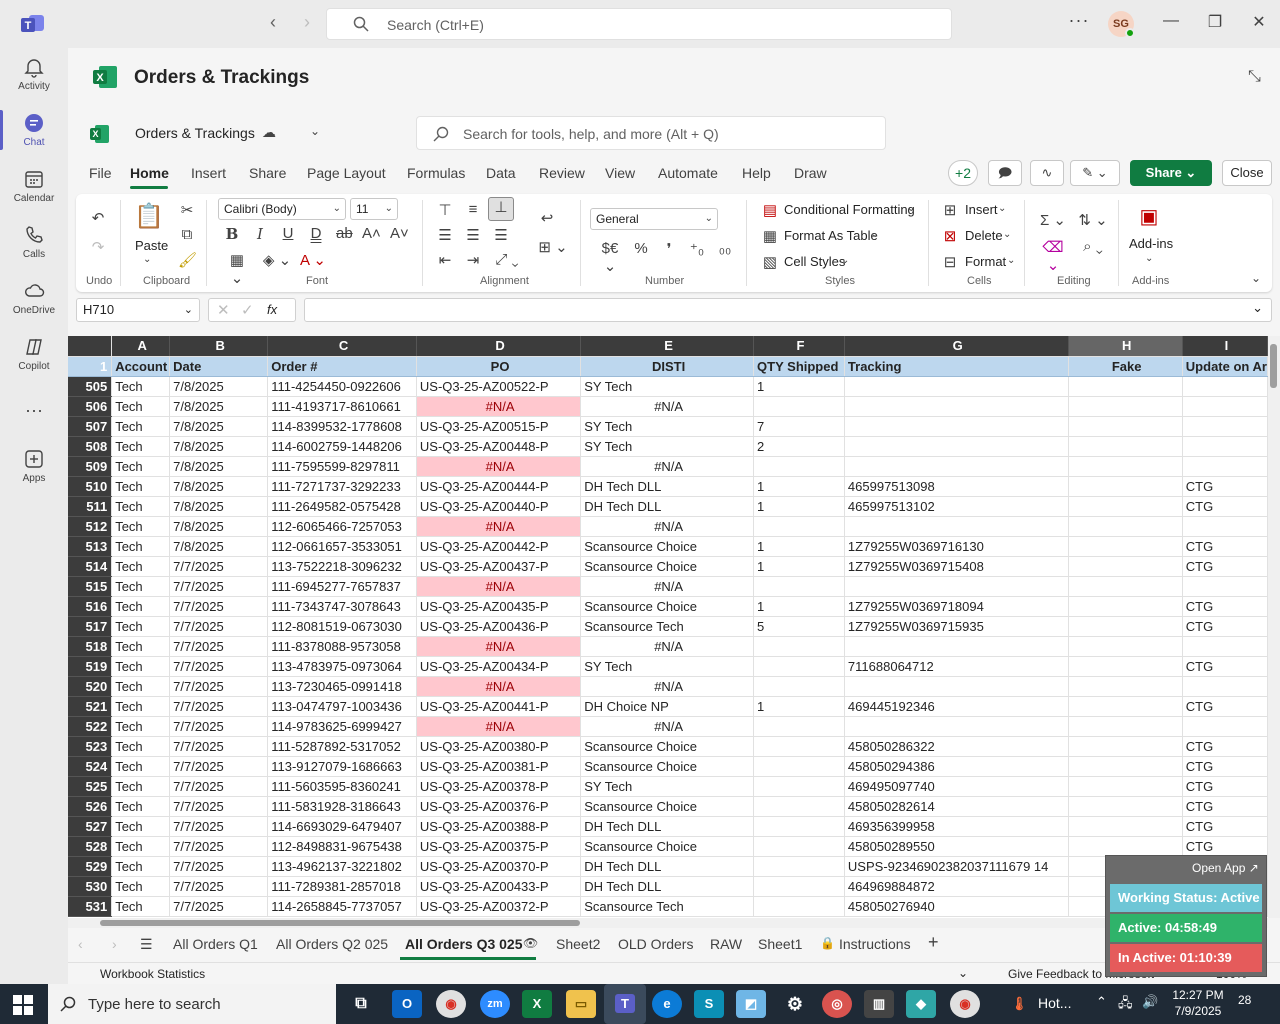 The image size is (1280, 1024). What do you see at coordinates (831, 235) in the screenshot?
I see `format-as-table-button: Format As Table` at bounding box center [831, 235].